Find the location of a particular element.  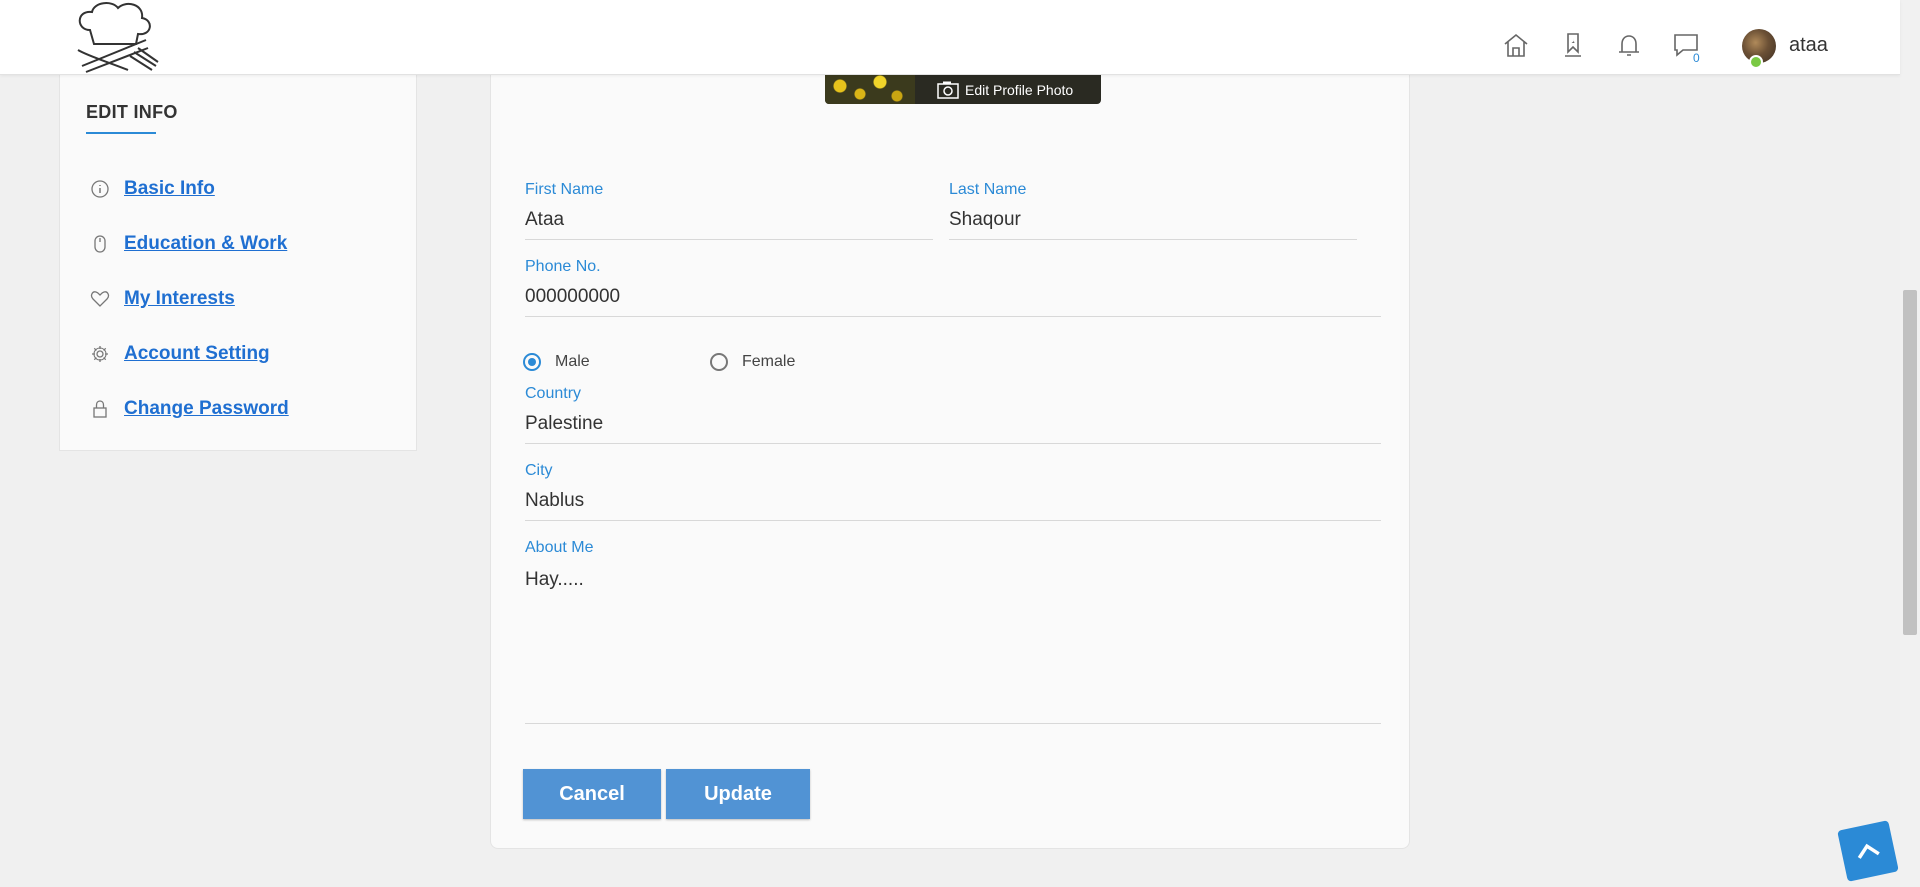

country-field: Country is located at coordinates (953, 414).